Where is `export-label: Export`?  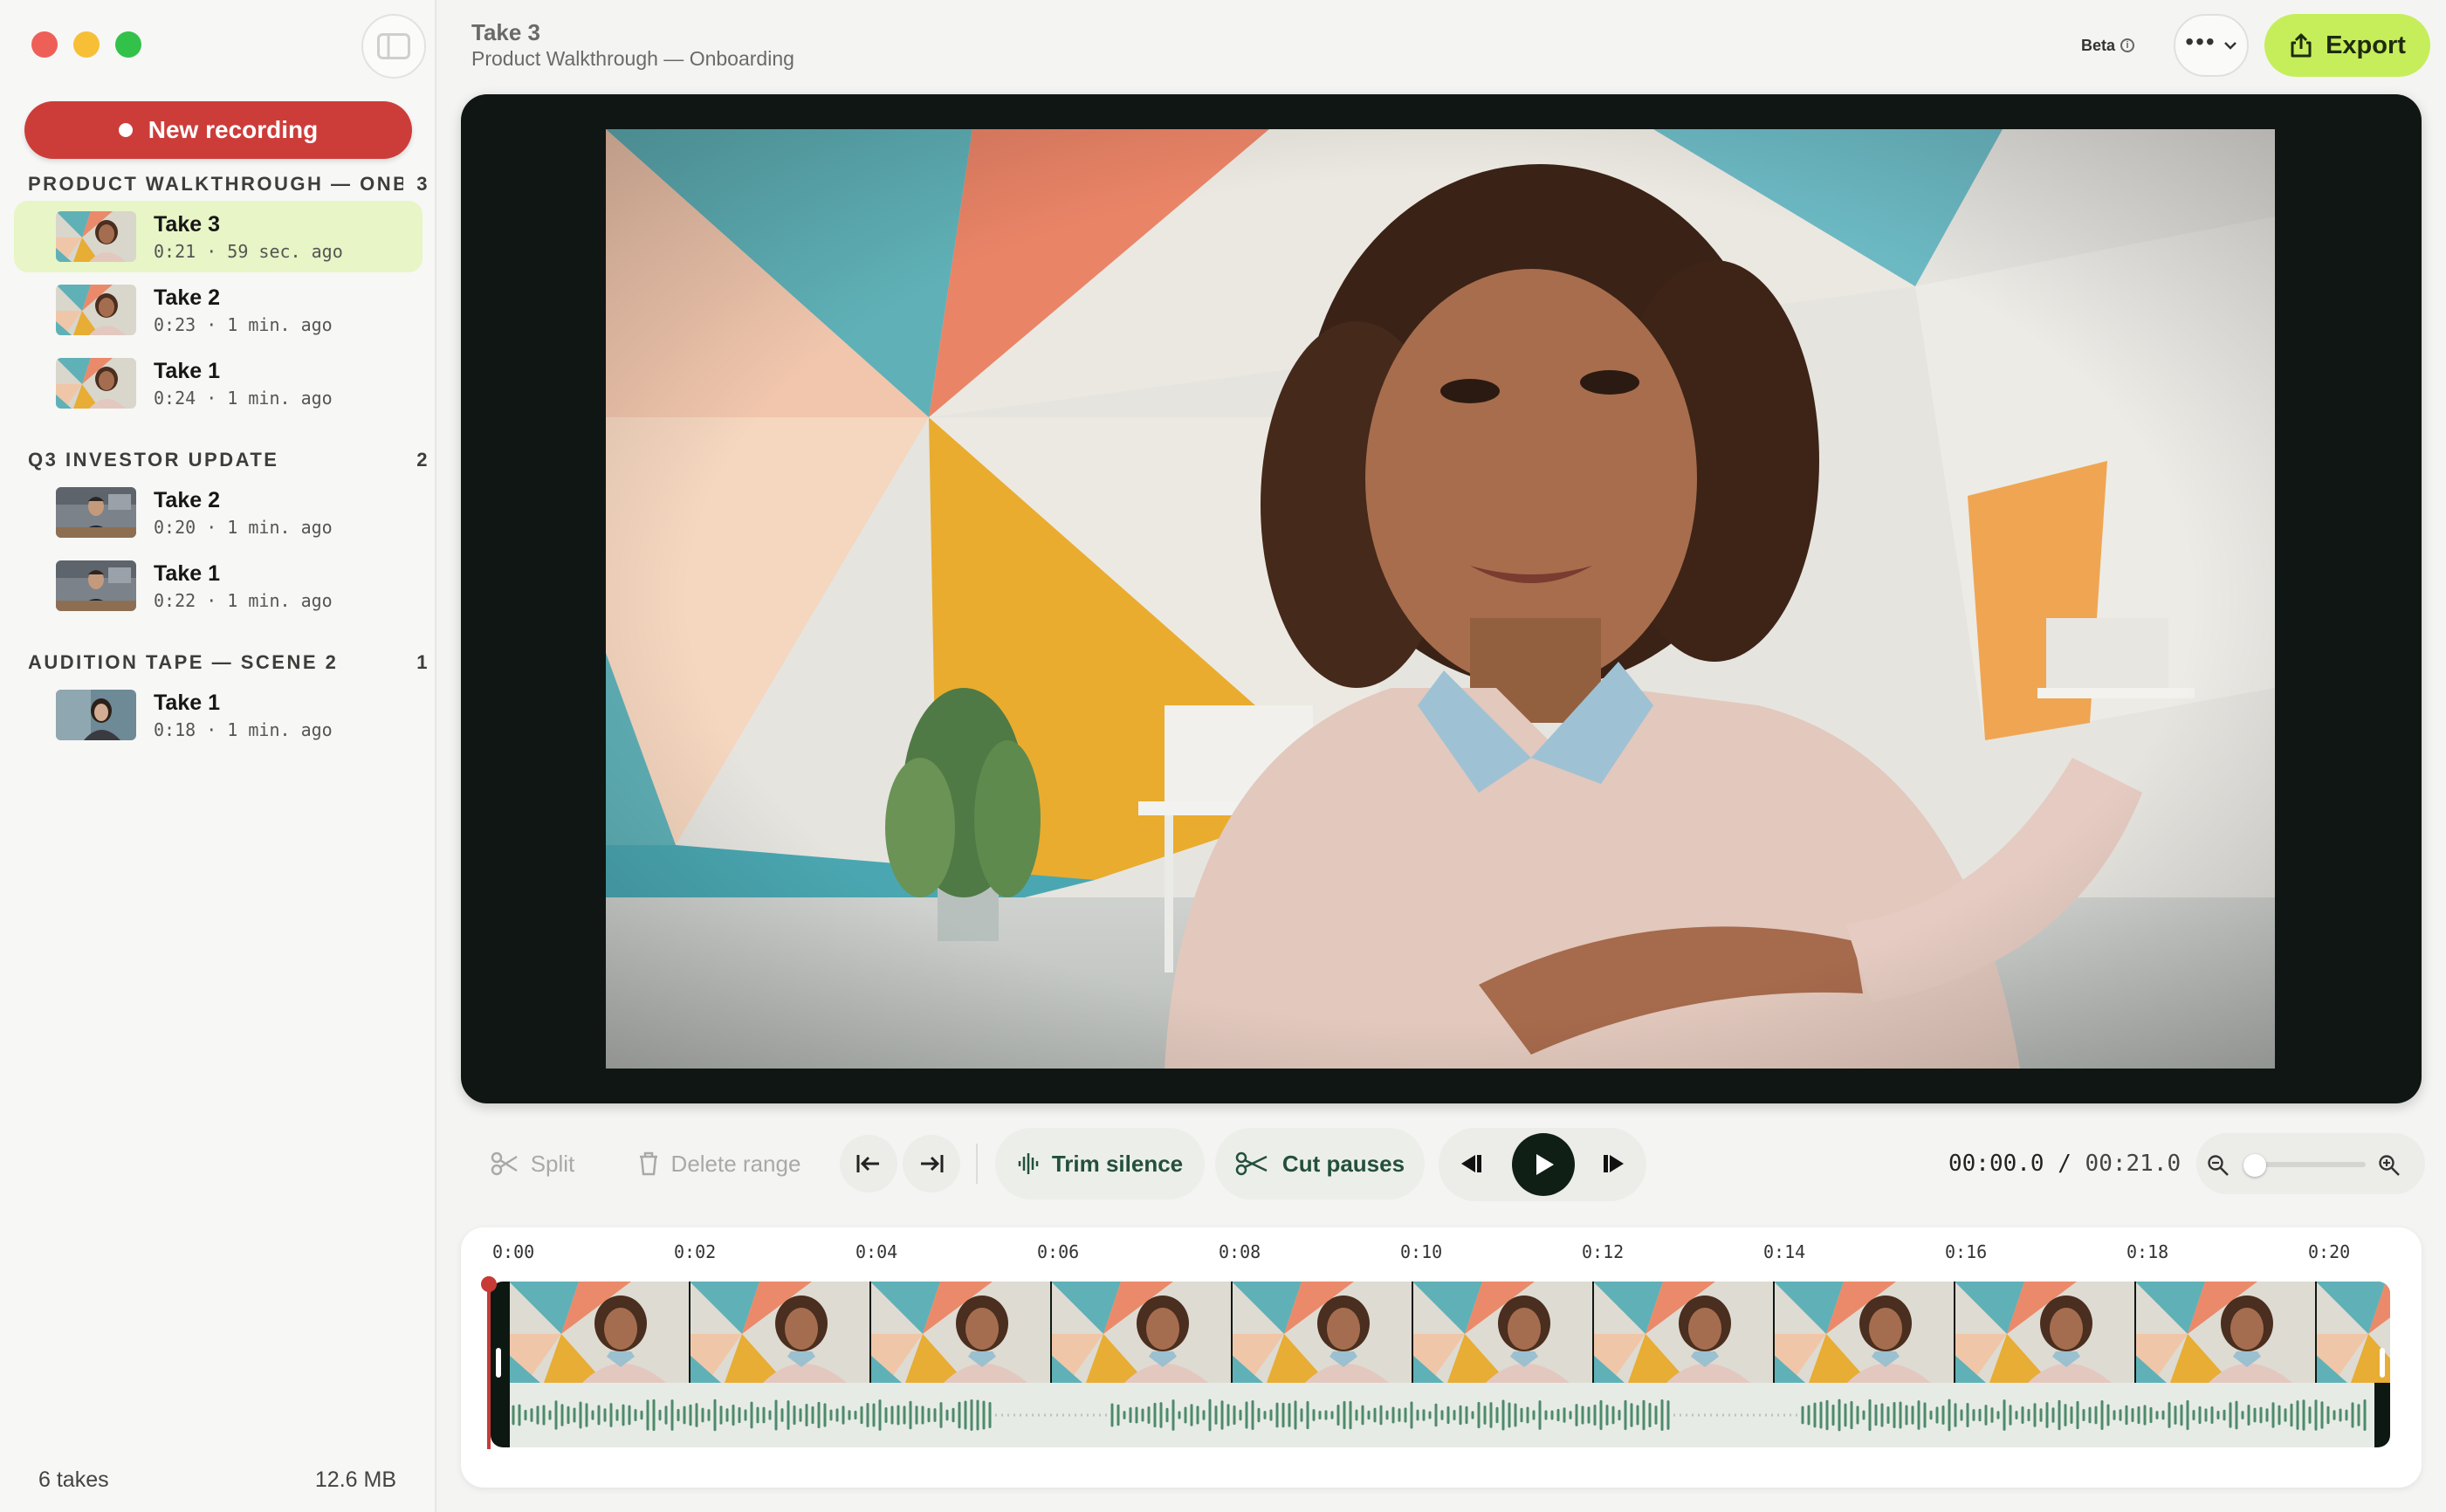
export-label: Export is located at coordinates (2366, 45).